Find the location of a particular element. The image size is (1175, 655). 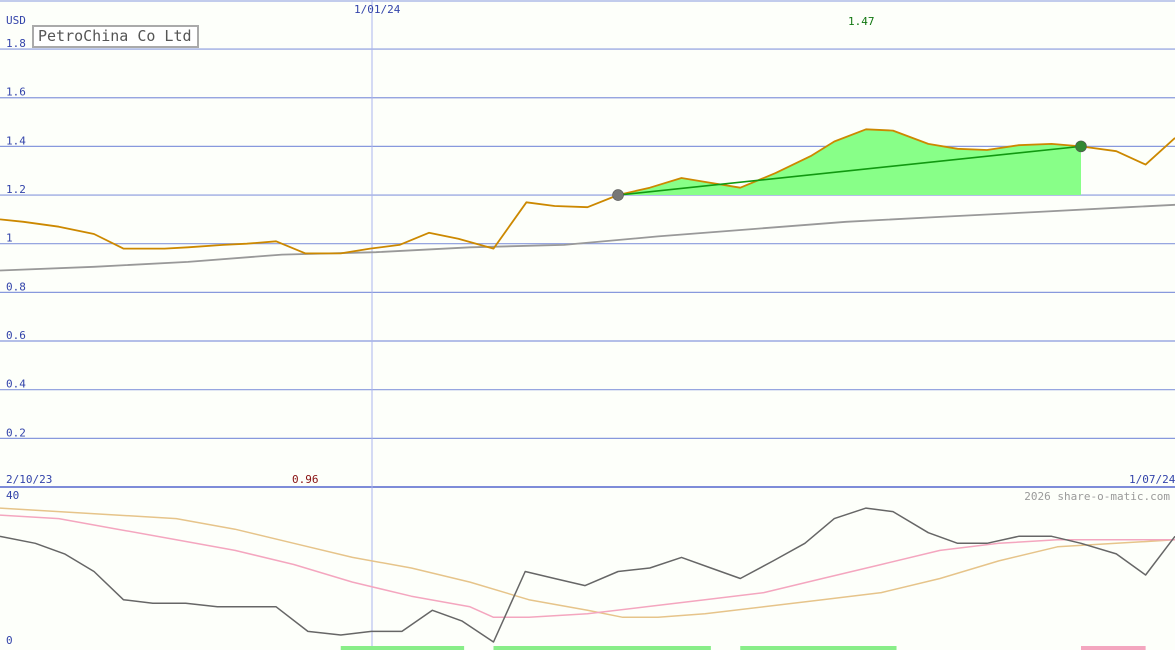

y-tick-label: 0.6 is located at coordinates (16, 335).